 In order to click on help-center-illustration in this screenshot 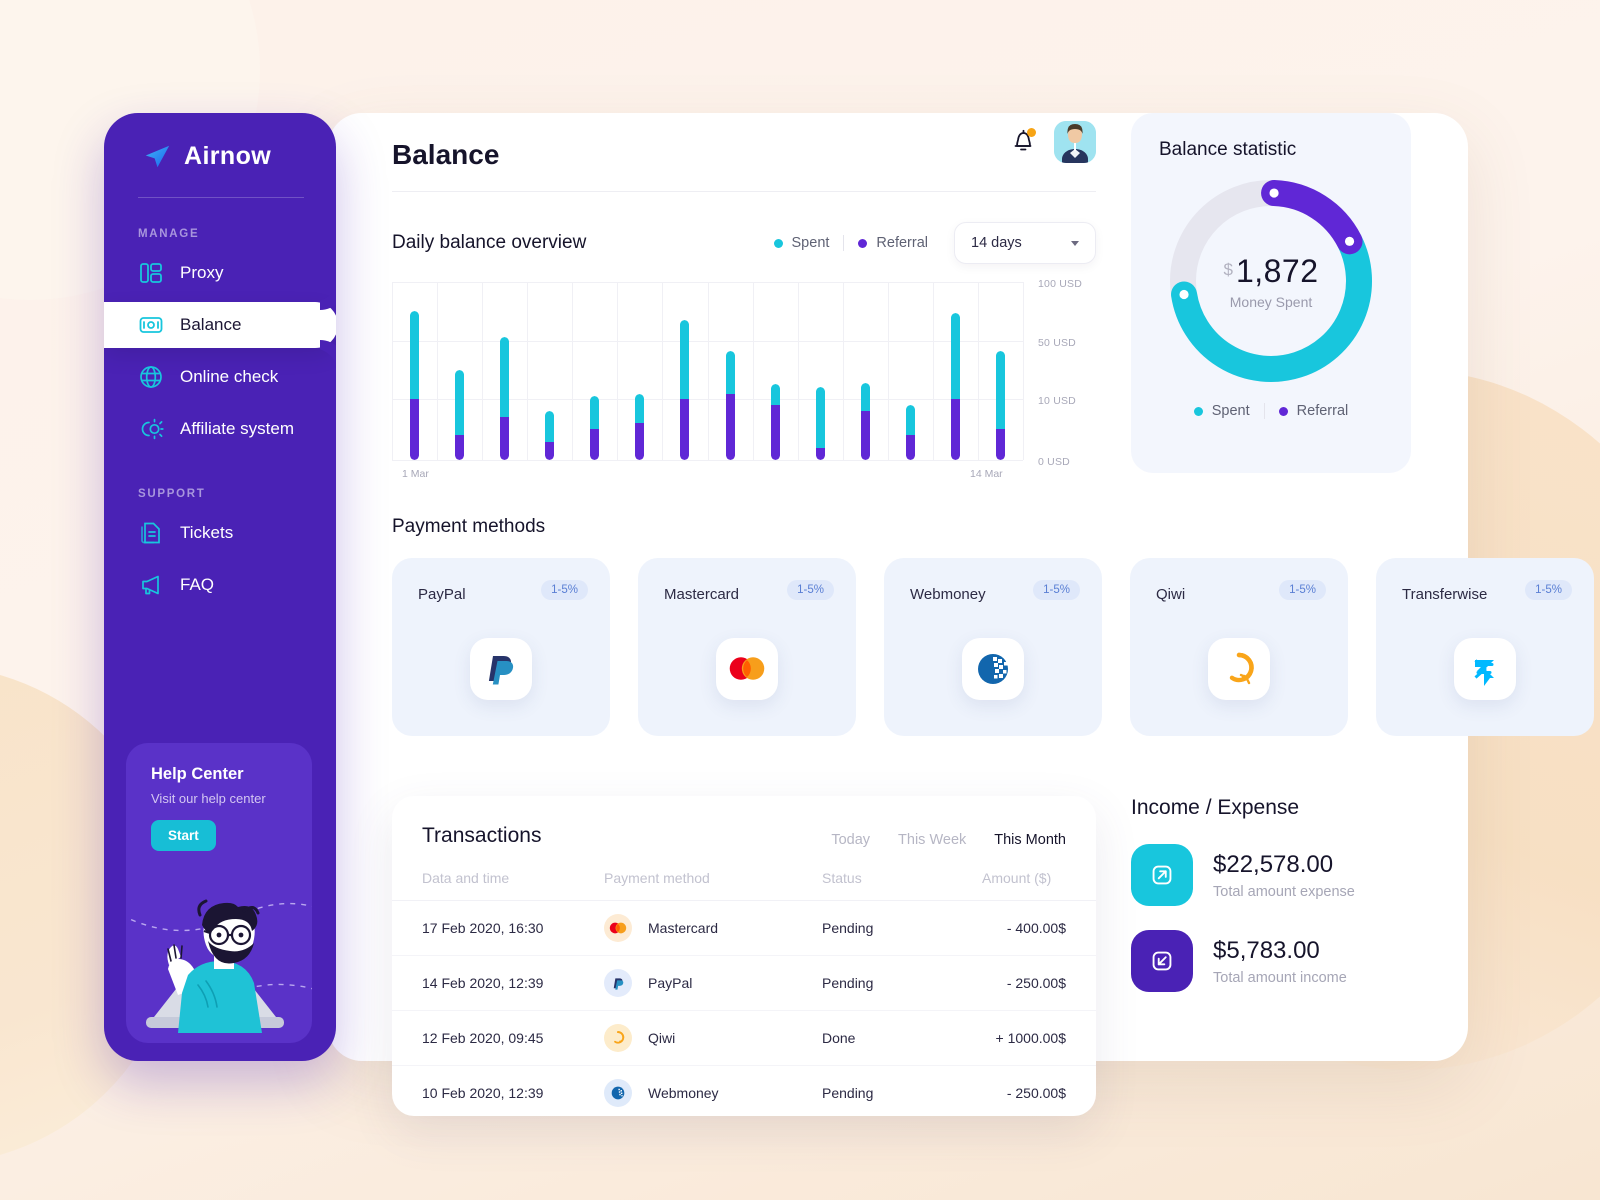, I will do `click(219, 966)`.